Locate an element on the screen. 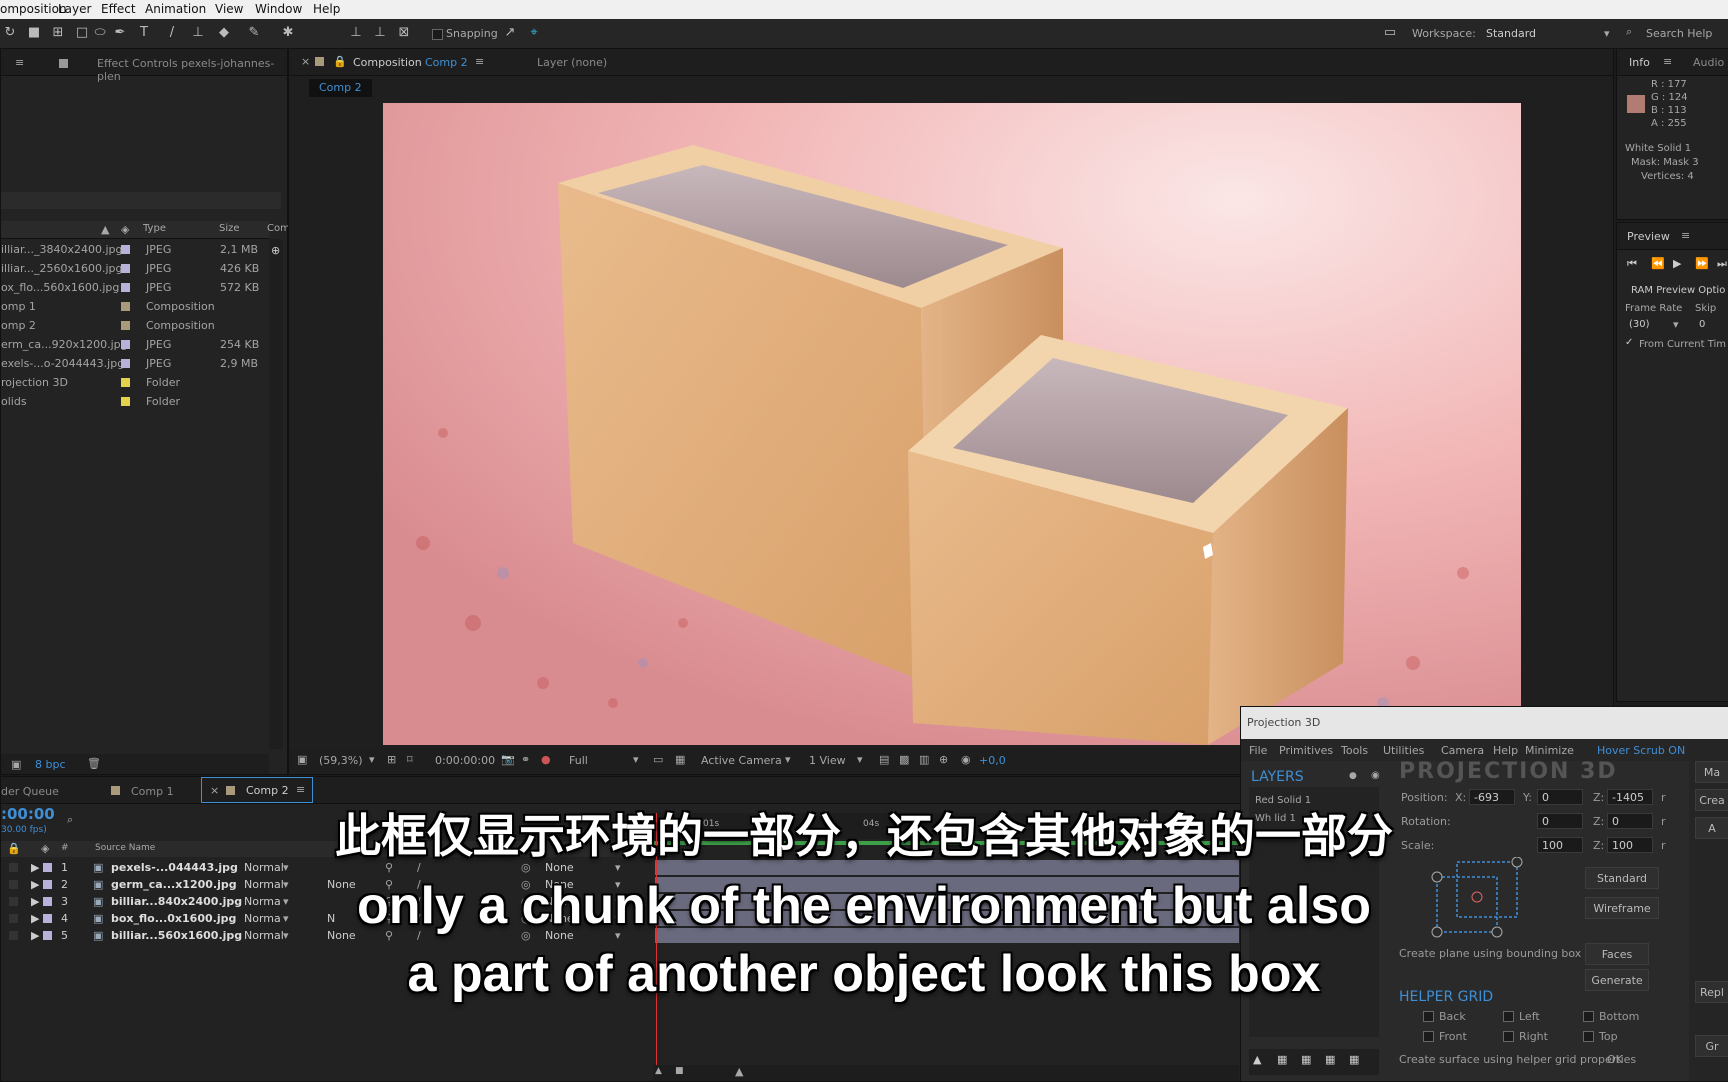  puppet-tool-icon: ✱ is located at coordinates (288, 33).